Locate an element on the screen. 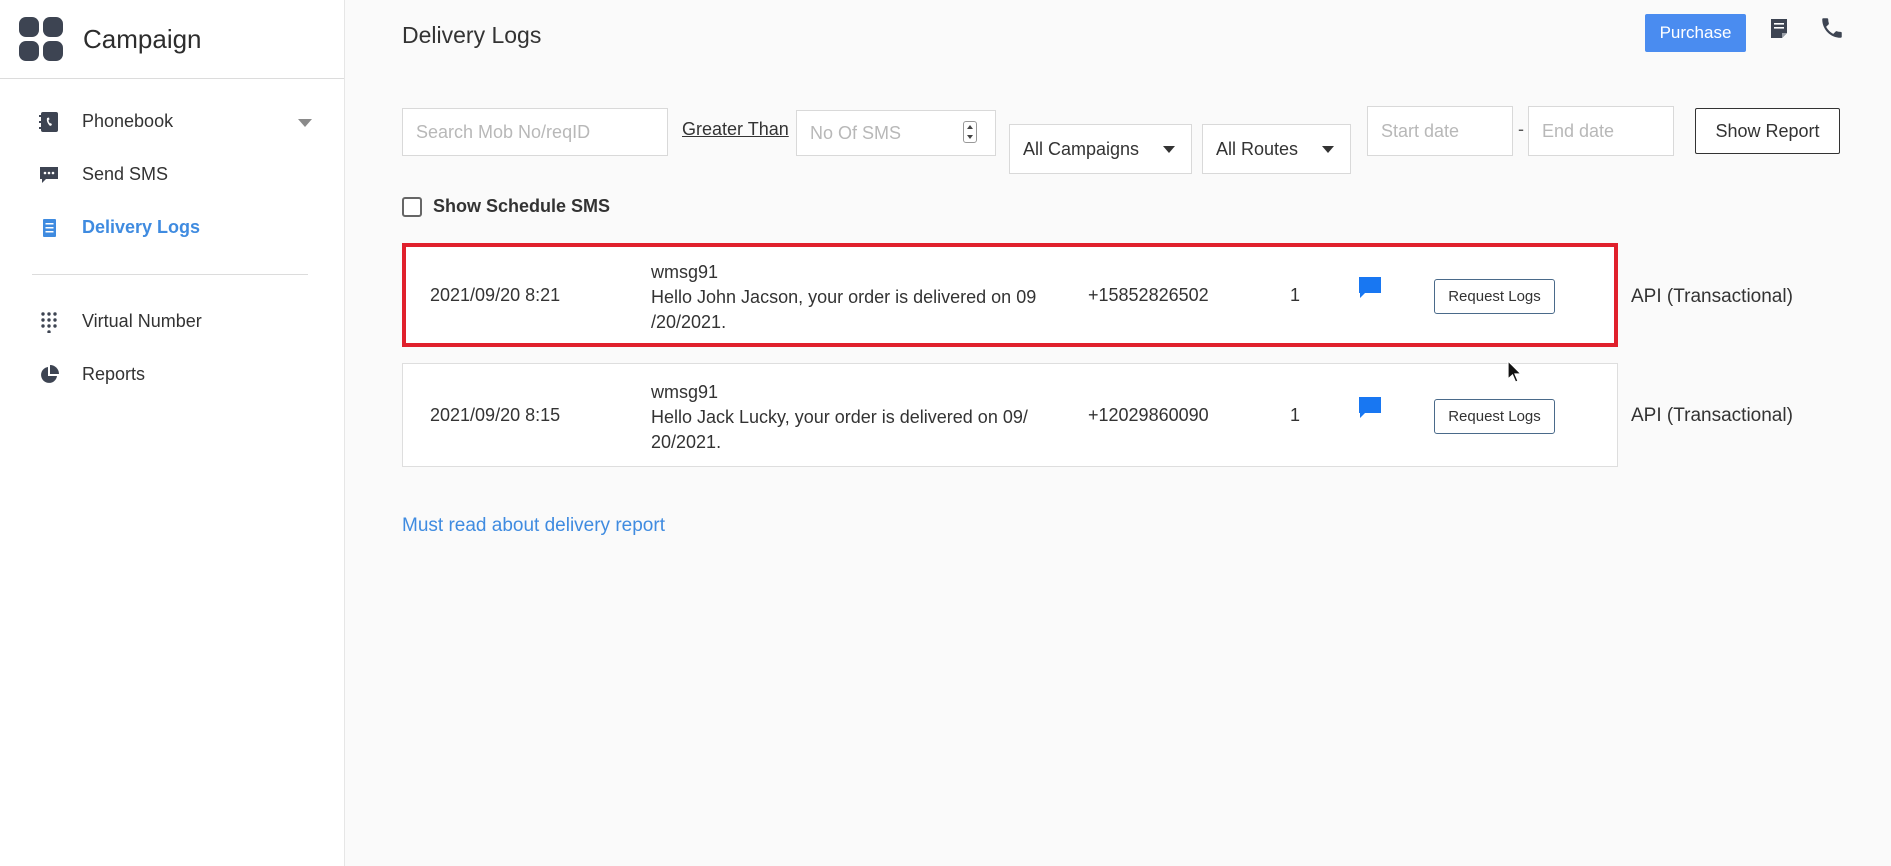 The height and width of the screenshot is (866, 1891). mouse-cursor-icon is located at coordinates (1515, 374).